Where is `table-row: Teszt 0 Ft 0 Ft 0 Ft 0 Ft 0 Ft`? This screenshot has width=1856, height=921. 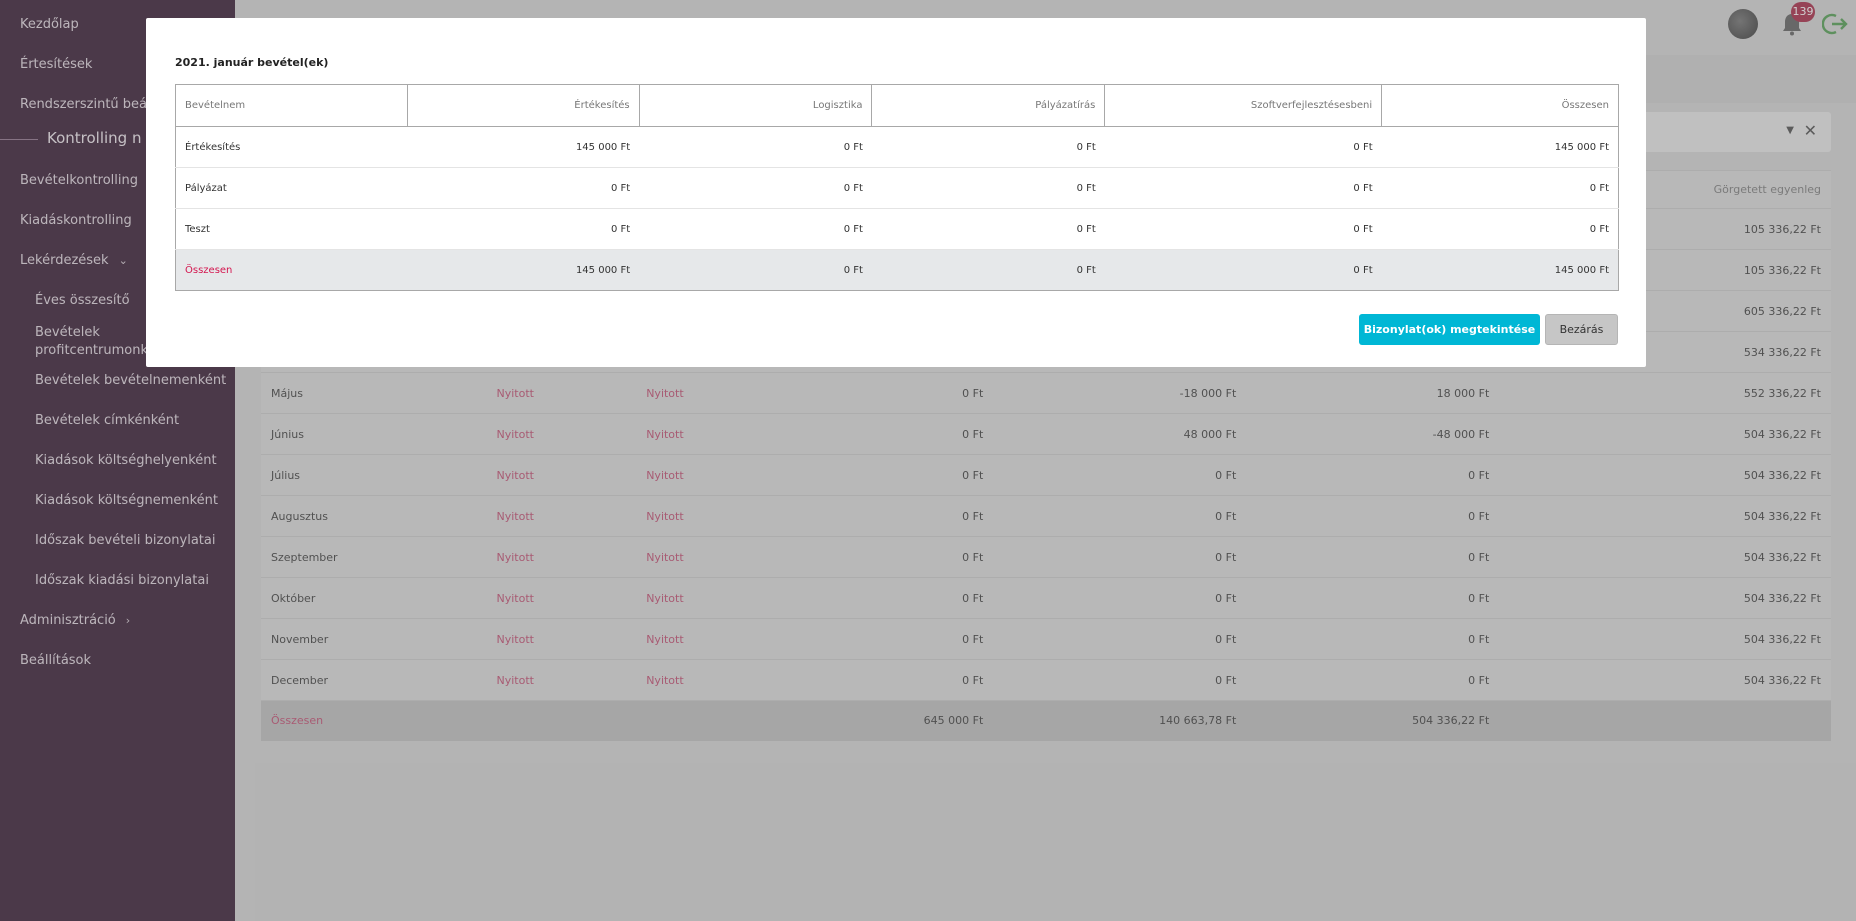
table-row: Teszt 0 Ft 0 Ft 0 Ft 0 Ft 0 Ft is located at coordinates (897, 229).